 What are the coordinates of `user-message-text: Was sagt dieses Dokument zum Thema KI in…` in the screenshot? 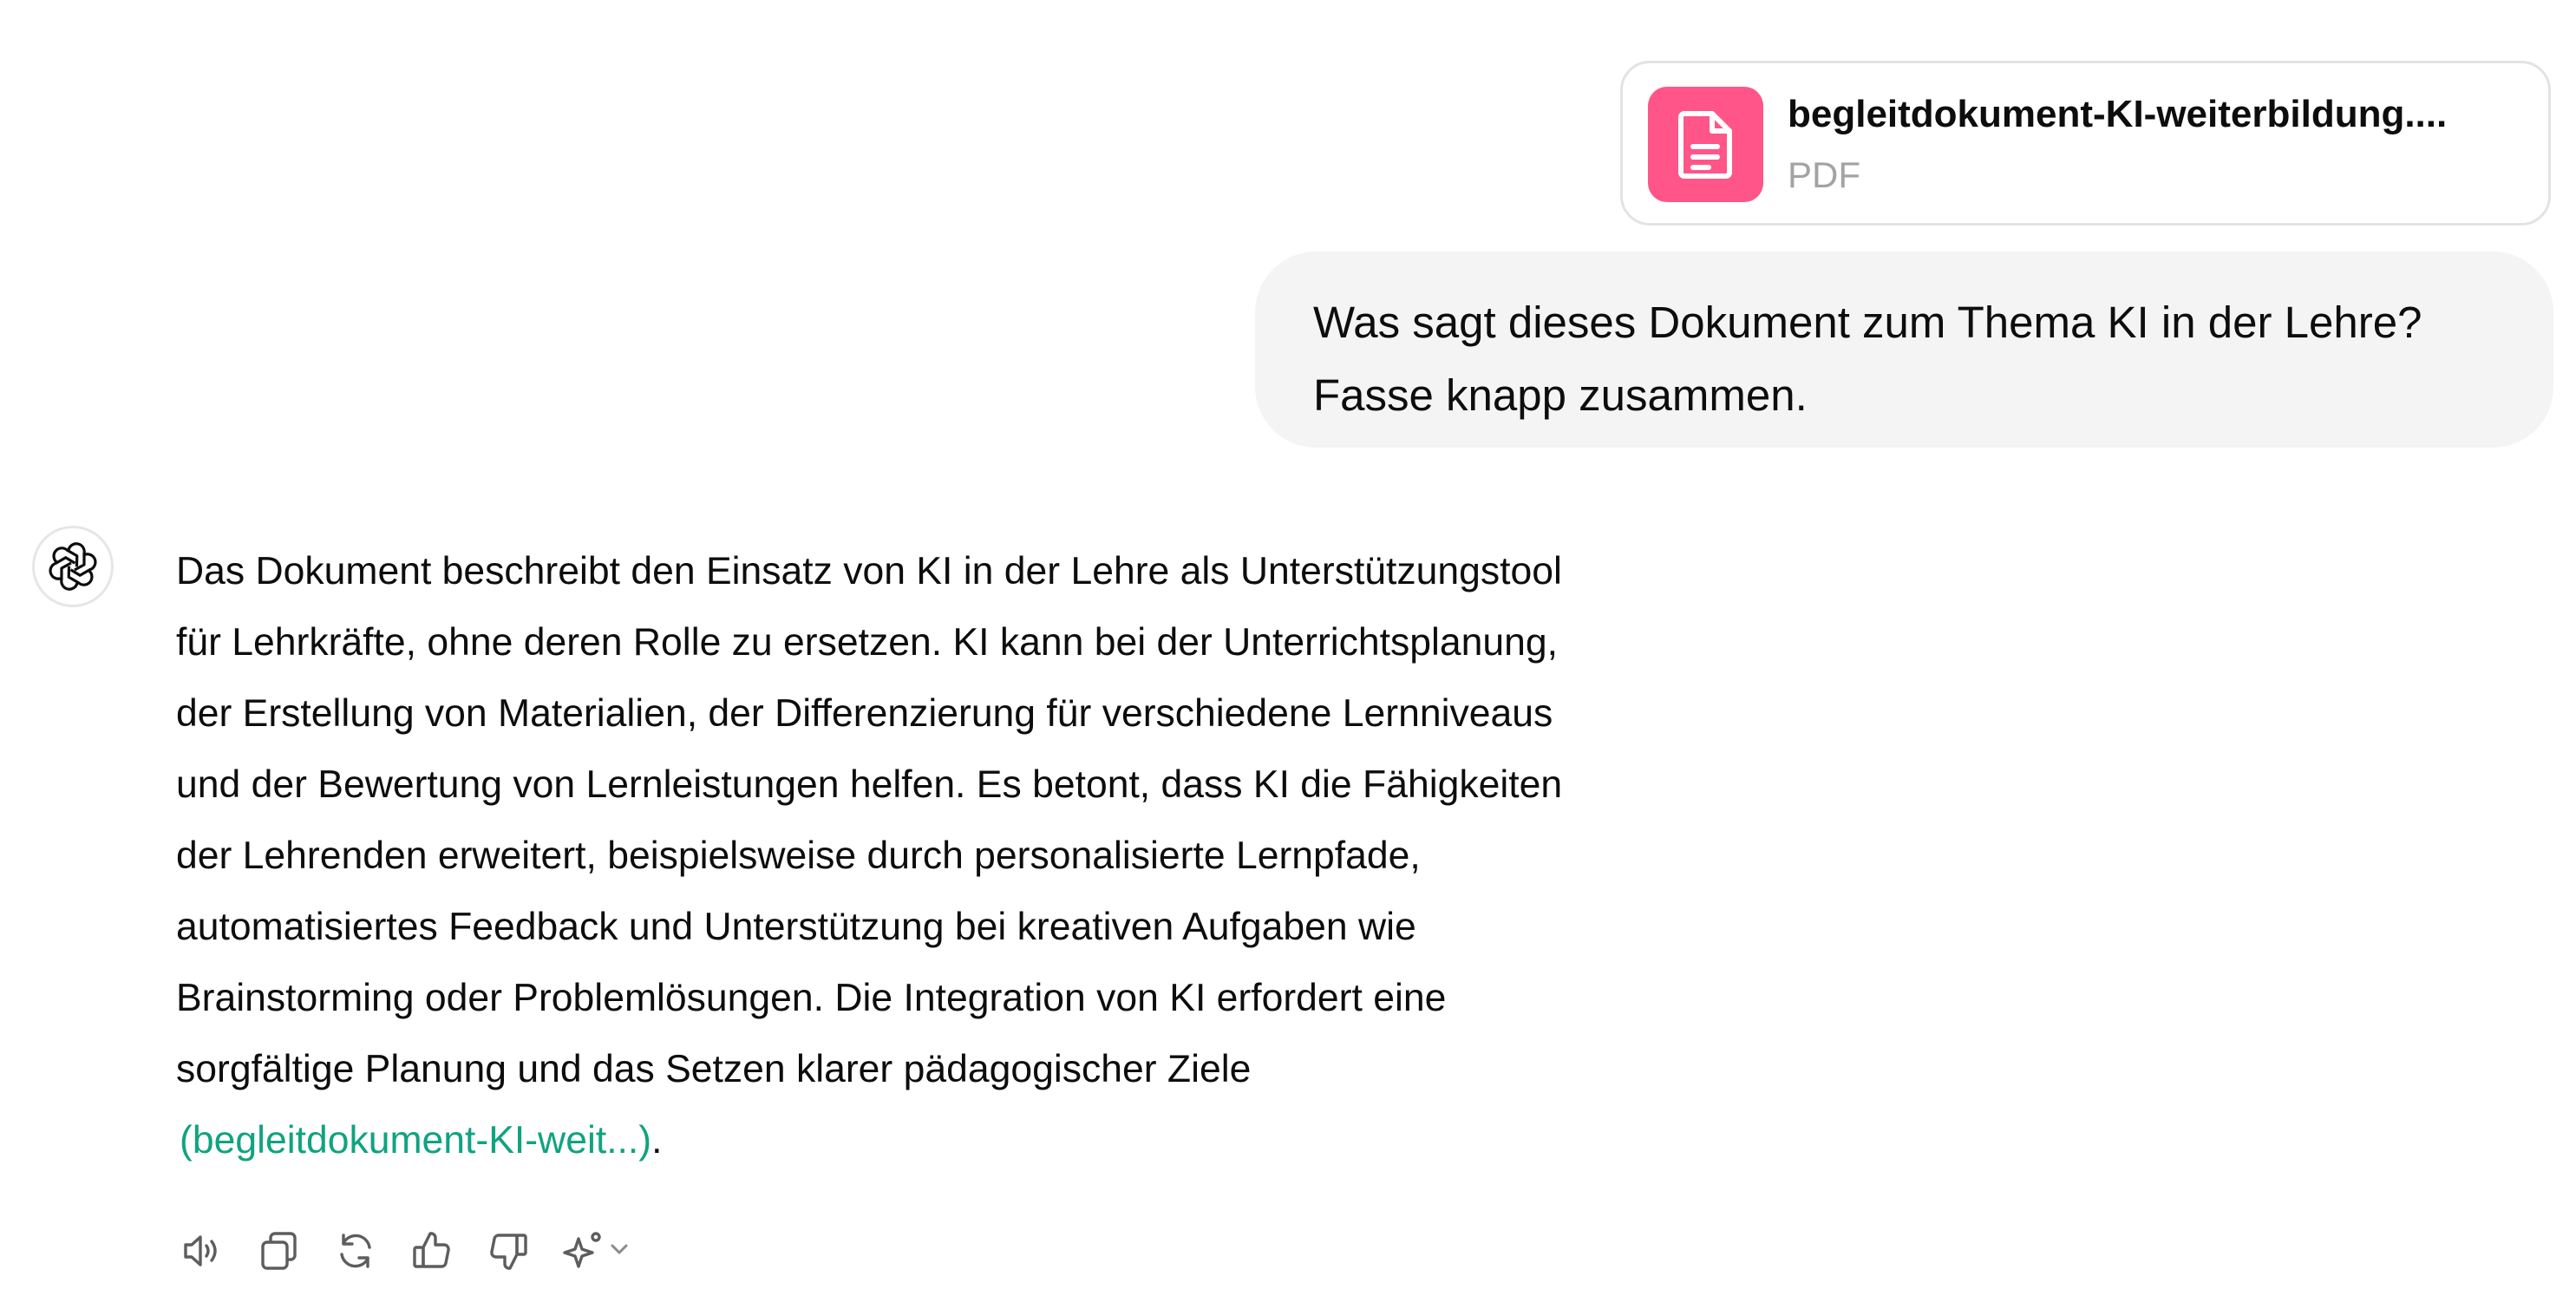 It's located at (1867, 359).